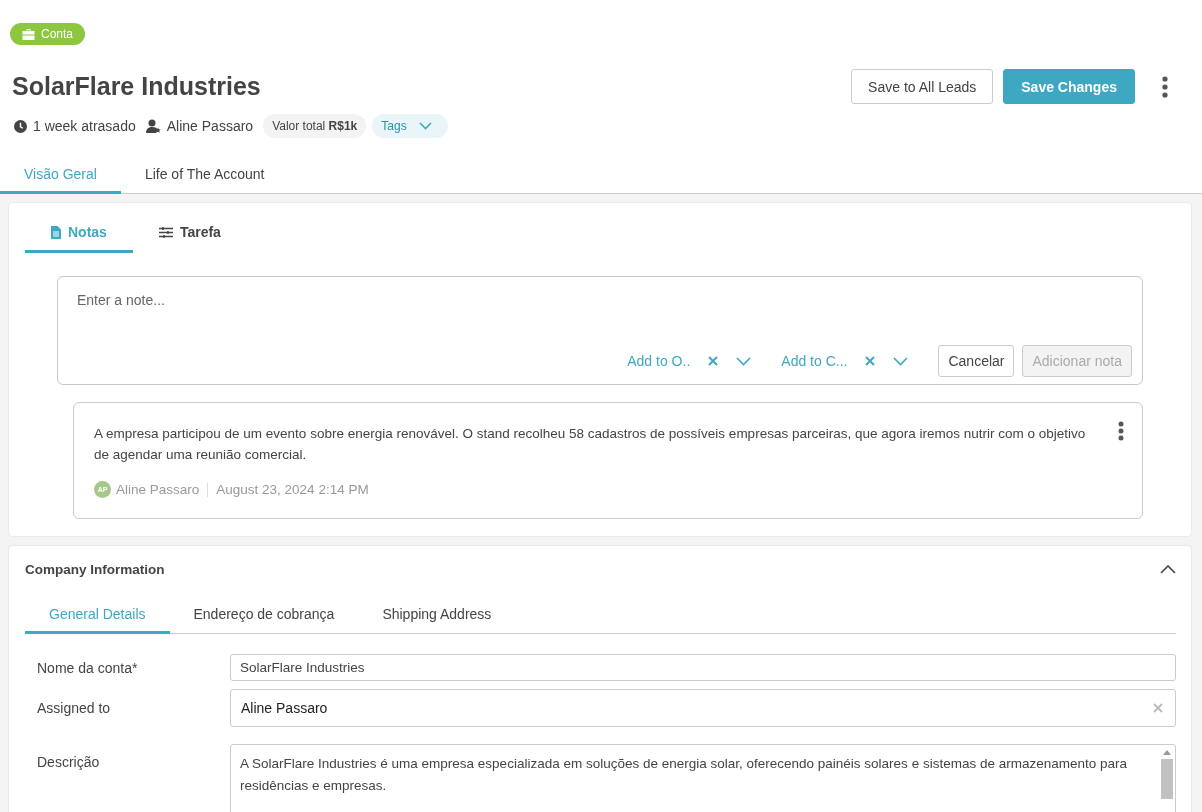  Describe the element at coordinates (292, 489) in the screenshot. I see `note-date: August 23, 2024 2:14 PM` at that location.